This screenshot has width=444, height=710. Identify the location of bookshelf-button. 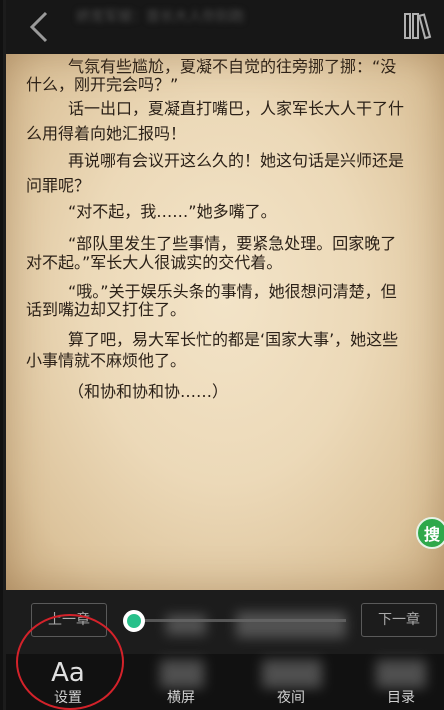
(419, 26).